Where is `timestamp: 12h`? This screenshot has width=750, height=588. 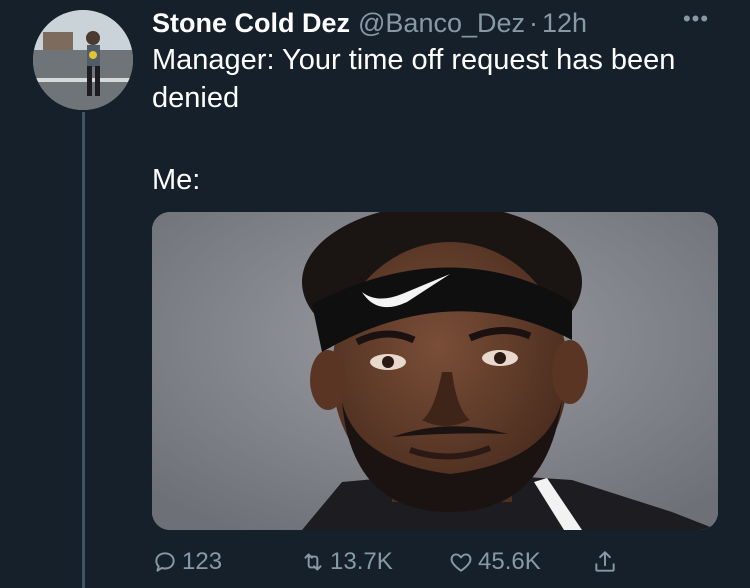
timestamp: 12h is located at coordinates (564, 23).